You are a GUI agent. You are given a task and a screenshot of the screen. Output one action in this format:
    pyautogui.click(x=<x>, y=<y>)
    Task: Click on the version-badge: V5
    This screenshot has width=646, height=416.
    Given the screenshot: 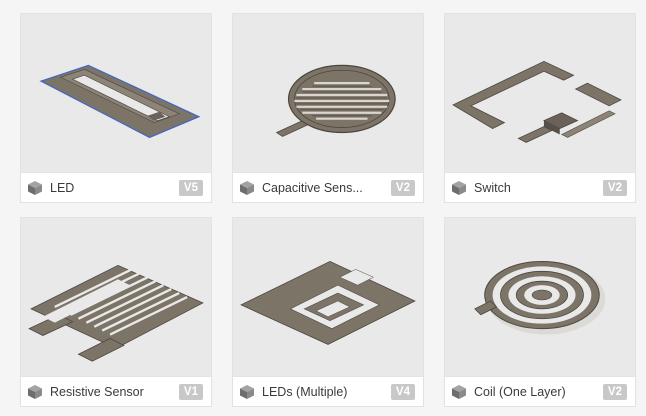 What is the action you would take?
    pyautogui.click(x=190, y=187)
    